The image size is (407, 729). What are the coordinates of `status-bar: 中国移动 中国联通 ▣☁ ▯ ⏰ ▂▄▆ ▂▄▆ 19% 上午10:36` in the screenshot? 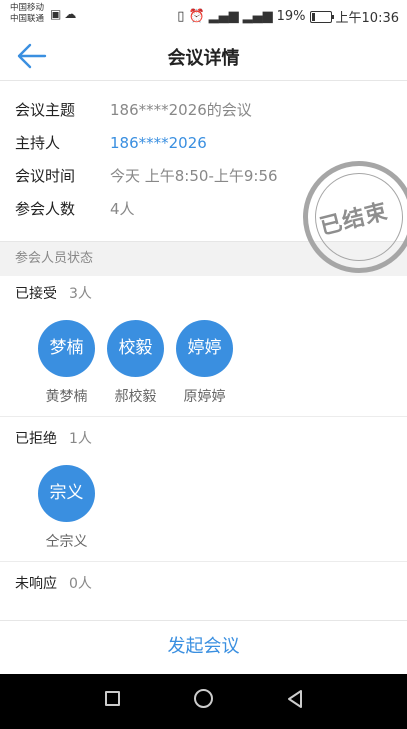 It's located at (203, 16).